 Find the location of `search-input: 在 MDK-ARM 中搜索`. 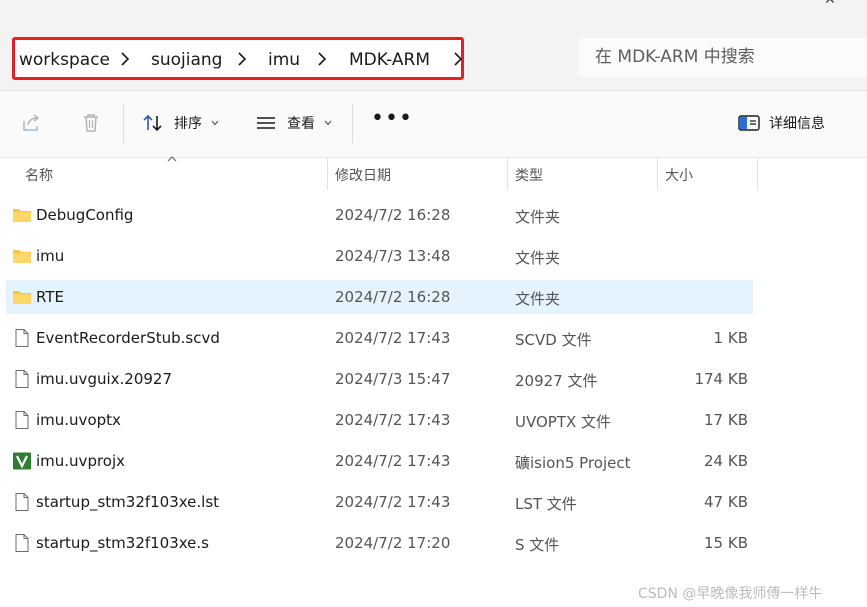

search-input: 在 MDK-ARM 中搜索 is located at coordinates (722, 57).